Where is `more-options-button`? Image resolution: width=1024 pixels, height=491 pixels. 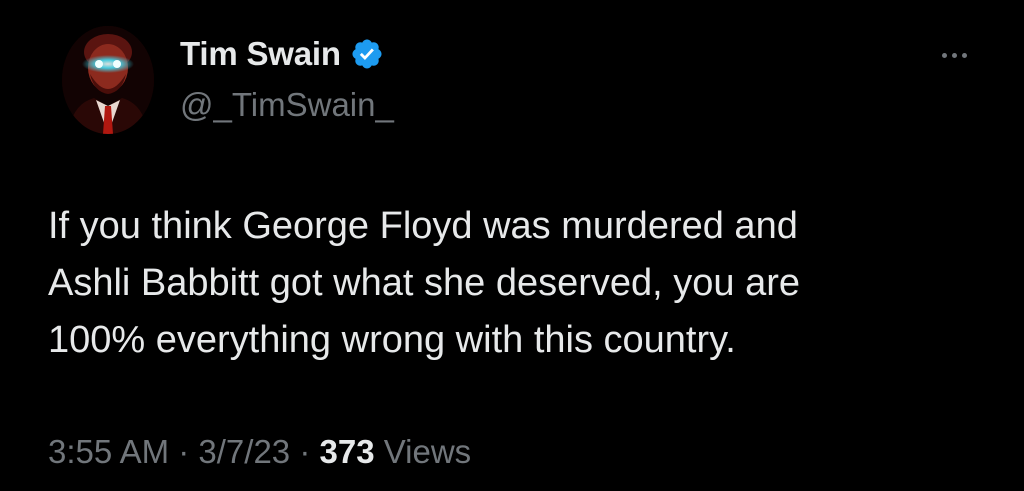
more-options-button is located at coordinates (954, 55).